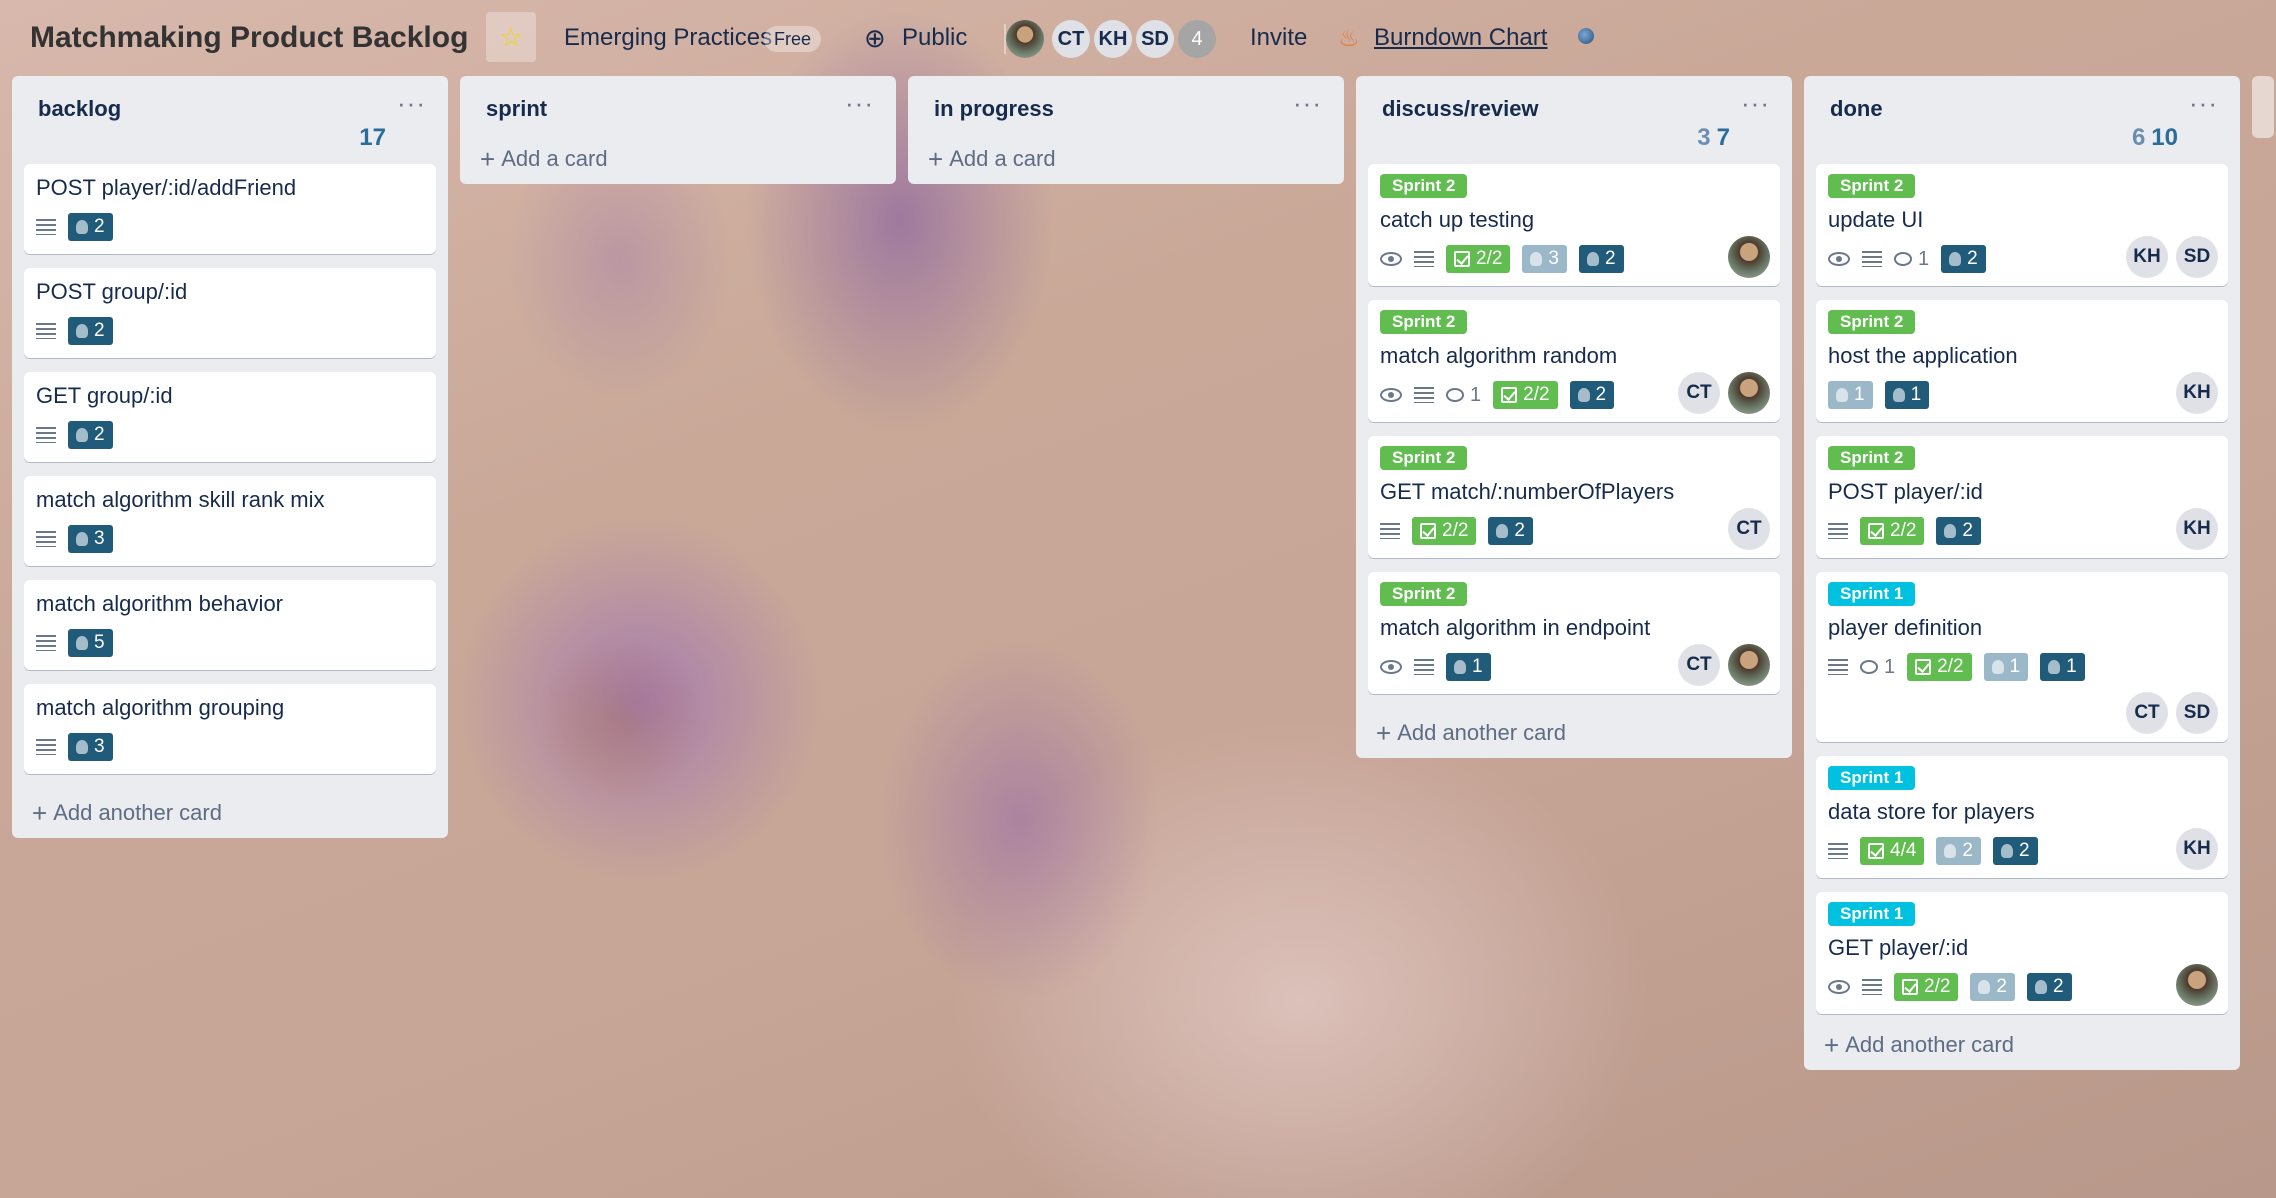 Image resolution: width=2276 pixels, height=1198 pixels. I want to click on card: match algorithm skill rank mix 3, so click(230, 521).